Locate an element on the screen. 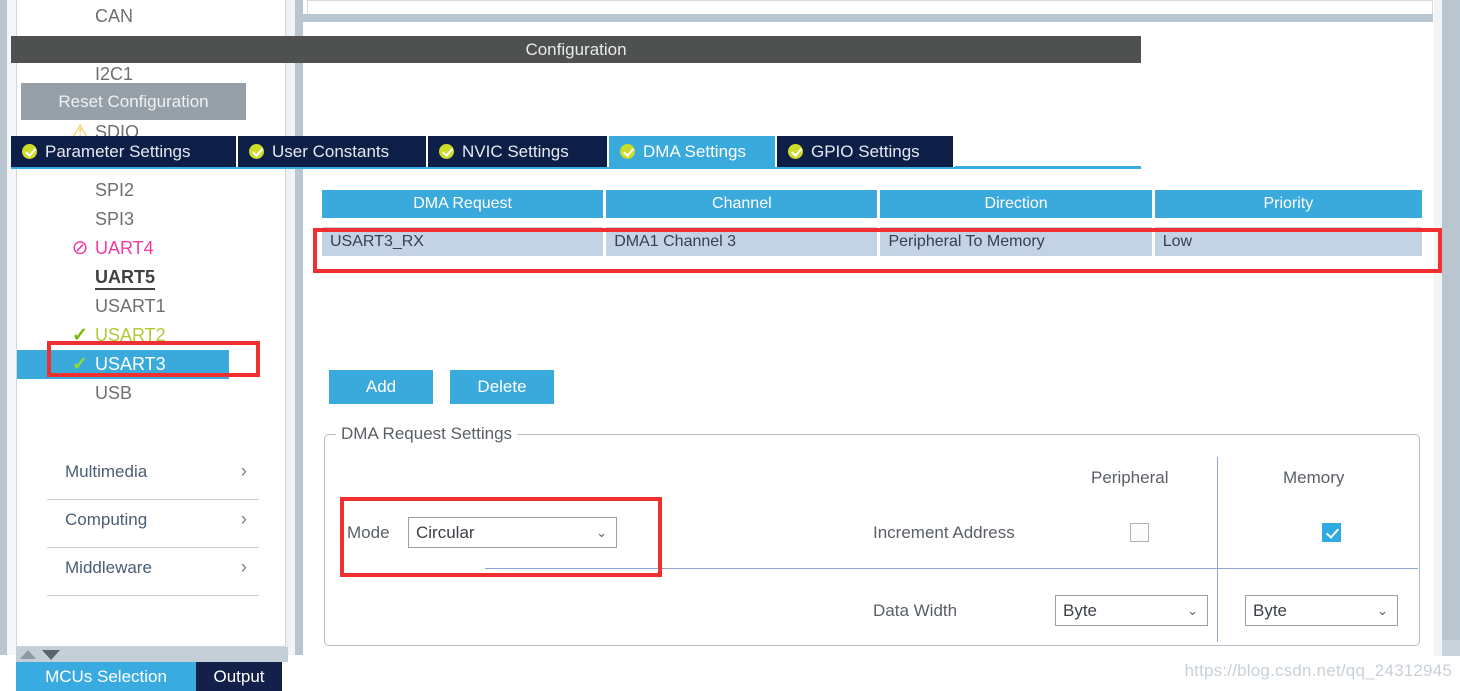  peripheral-item-label: I2C1 is located at coordinates (114, 74).